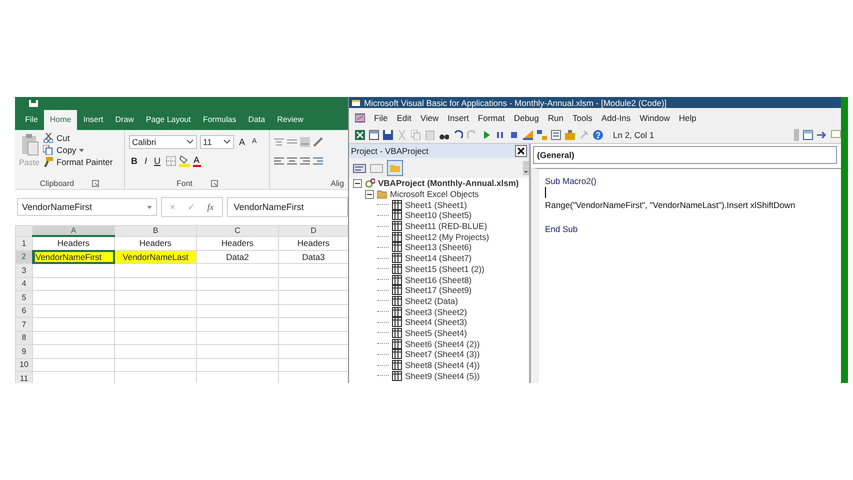 Image resolution: width=853 pixels, height=480 pixels. What do you see at coordinates (73, 231) in the screenshot?
I see `column-header: A` at bounding box center [73, 231].